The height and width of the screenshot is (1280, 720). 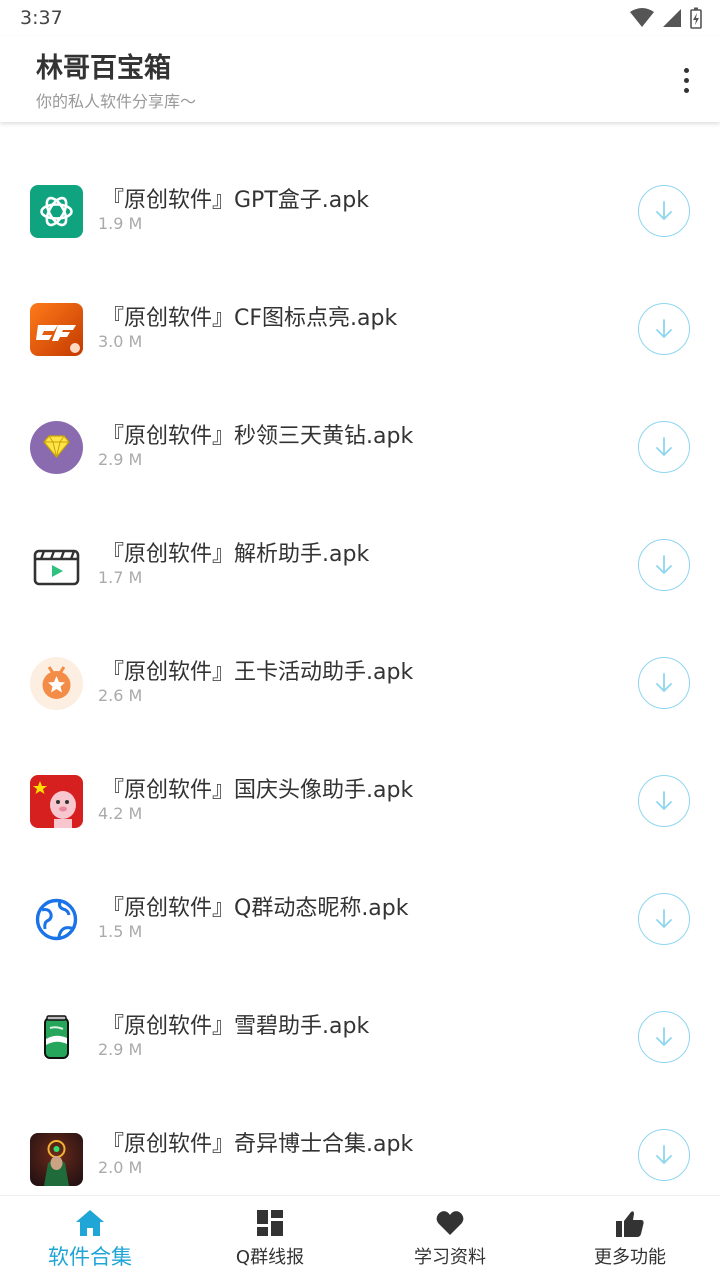 I want to click on file-size: 1.7 M, so click(x=120, y=577).